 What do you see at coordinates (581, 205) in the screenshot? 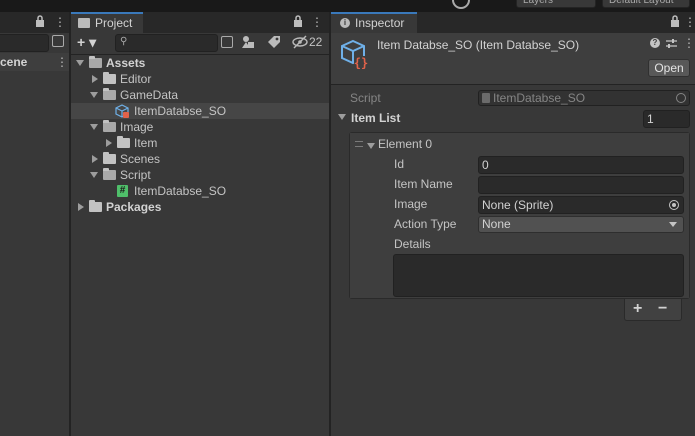
I see `image-object-field: None (Sprite)` at bounding box center [581, 205].